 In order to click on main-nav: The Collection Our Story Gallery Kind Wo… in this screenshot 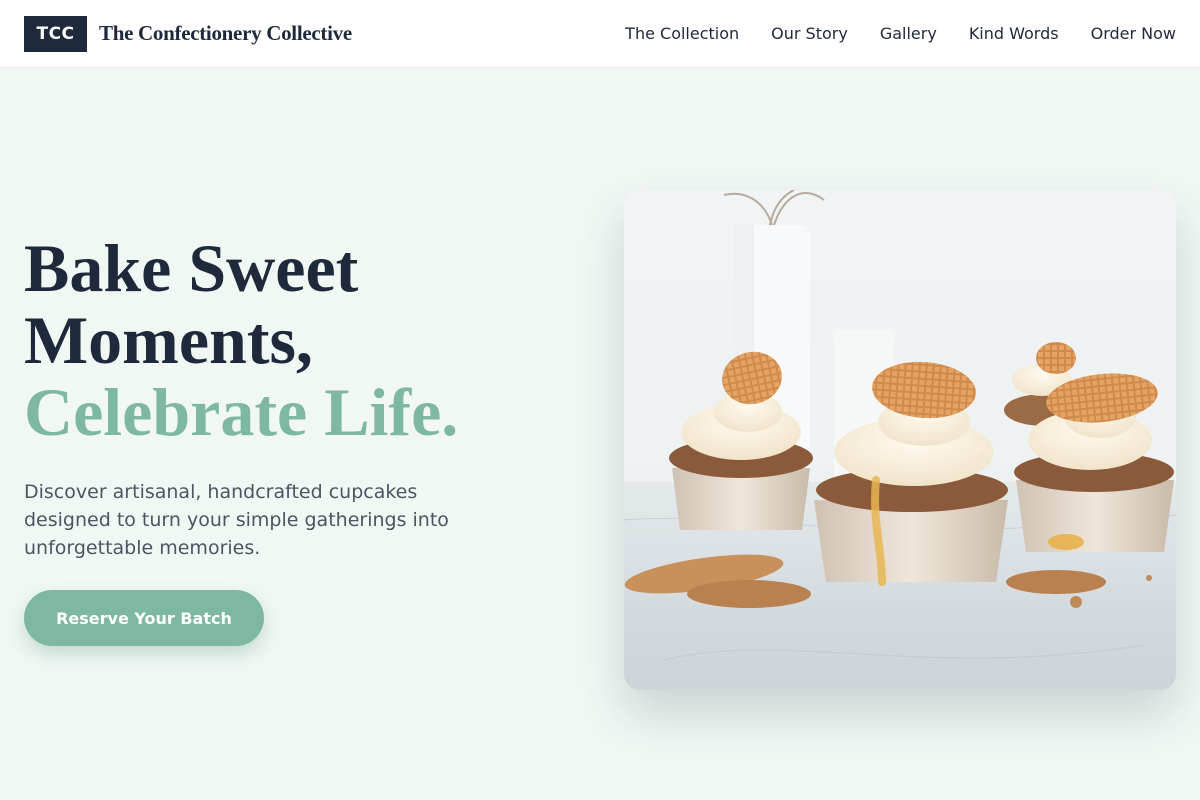, I will do `click(900, 33)`.